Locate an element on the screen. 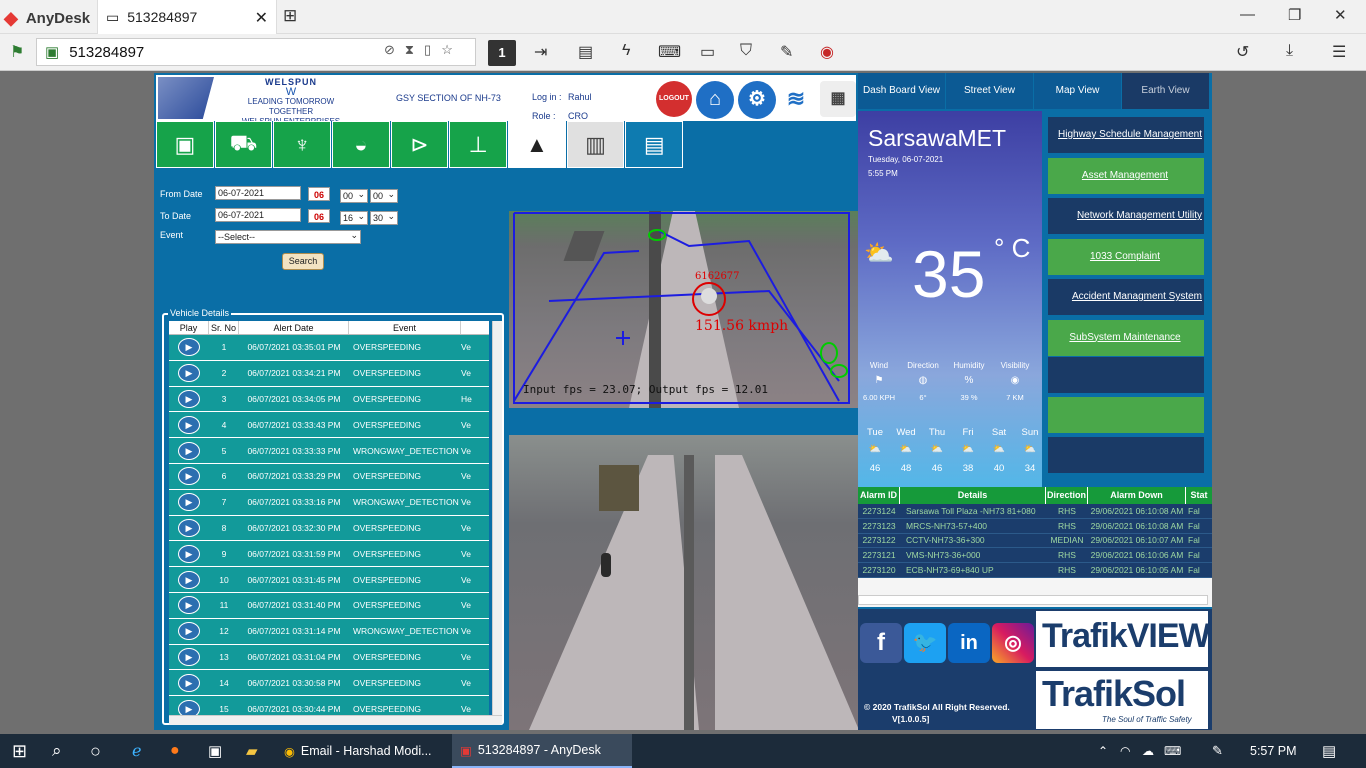  cortana-icon: ○ is located at coordinates (95, 751).